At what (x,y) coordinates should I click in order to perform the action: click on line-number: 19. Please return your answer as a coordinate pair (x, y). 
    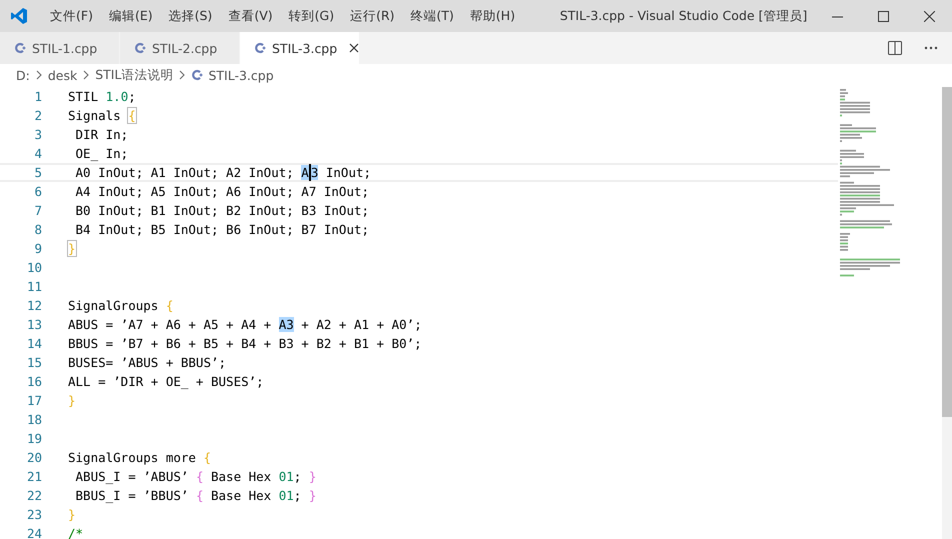
    Looking at the image, I should click on (34, 438).